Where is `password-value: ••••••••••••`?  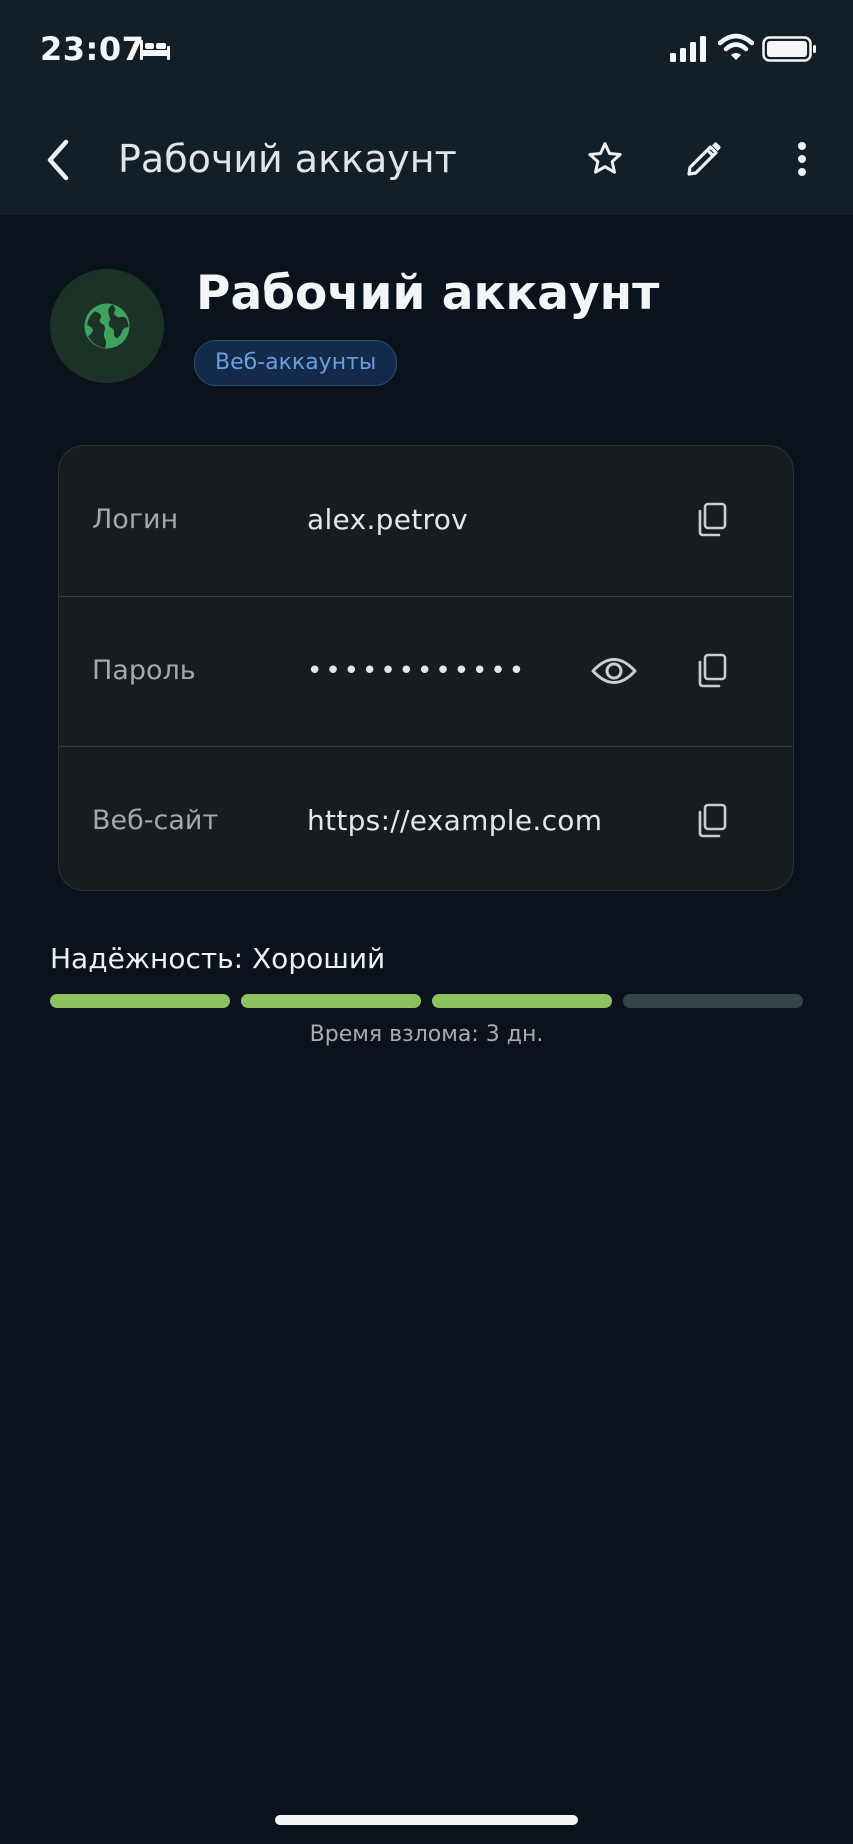 password-value: •••••••••••• is located at coordinates (417, 671).